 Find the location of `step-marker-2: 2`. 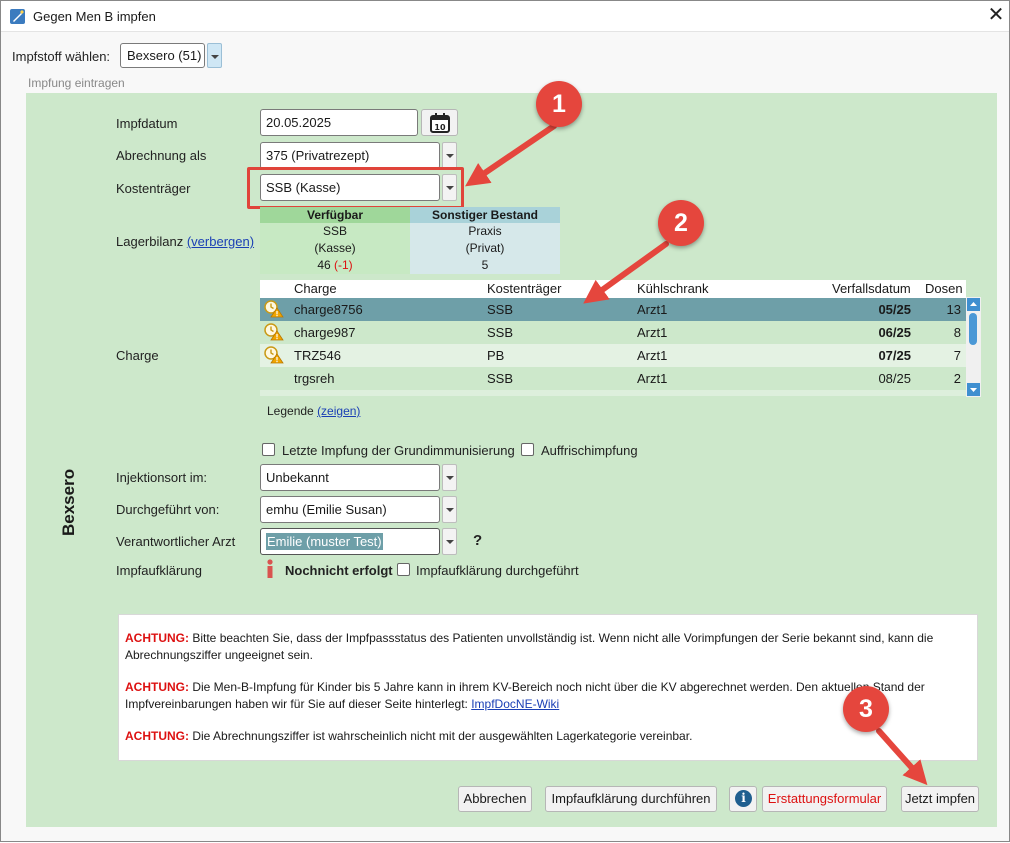

step-marker-2: 2 is located at coordinates (681, 223).